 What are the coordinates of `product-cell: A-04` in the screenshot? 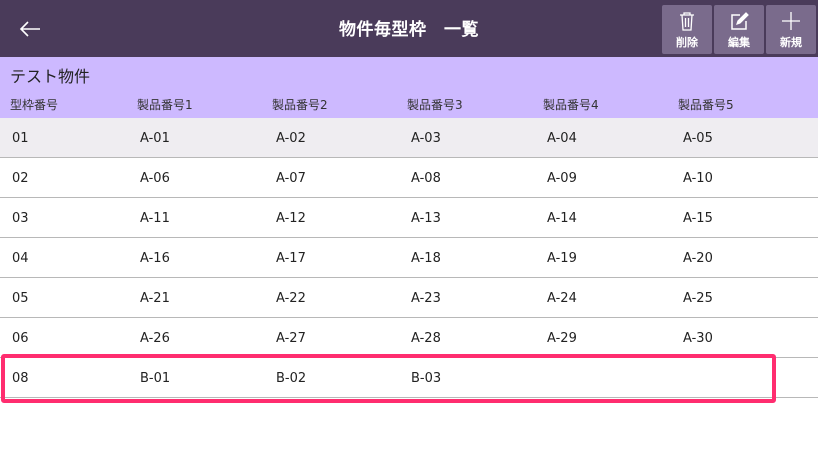 It's located at (562, 138).